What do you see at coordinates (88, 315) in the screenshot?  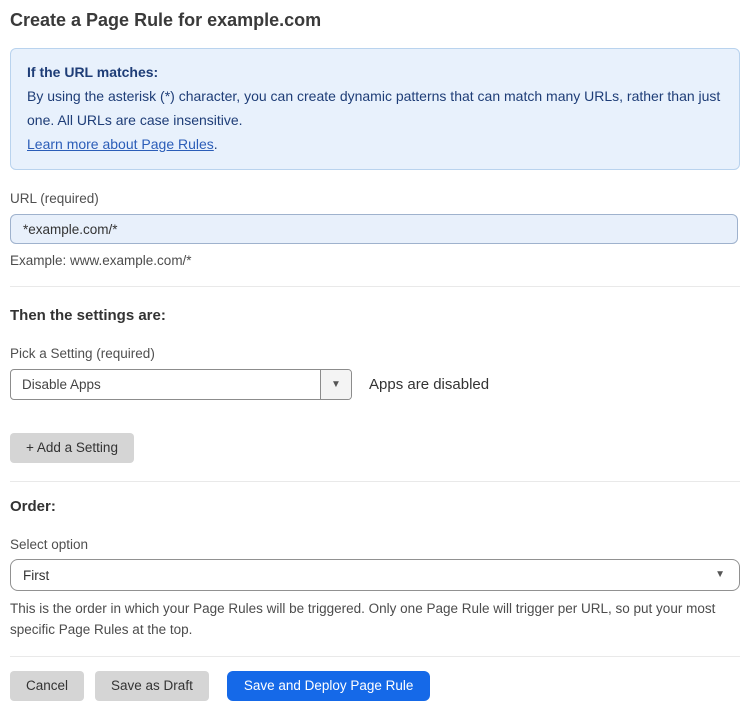 I see `settings-section-heading: Then the settings are:` at bounding box center [88, 315].